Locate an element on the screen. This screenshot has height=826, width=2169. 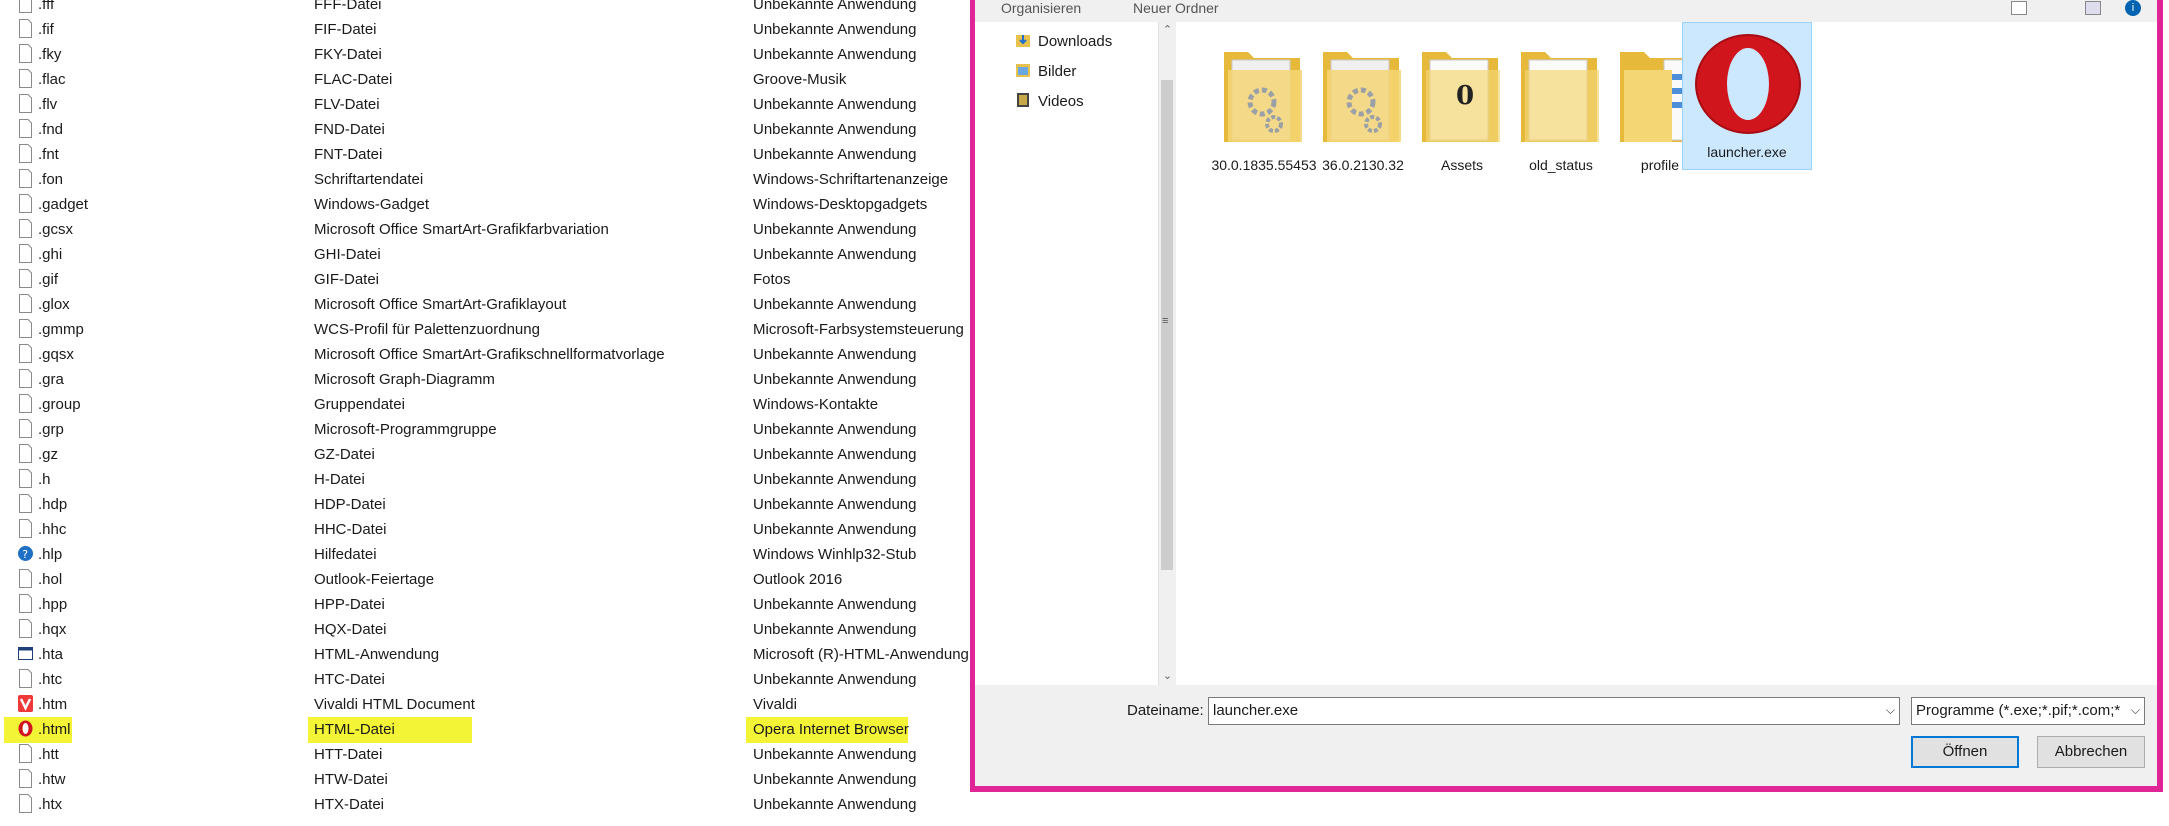
file-type-description: Microsoft-Programmgruppe is located at coordinates (405, 429).